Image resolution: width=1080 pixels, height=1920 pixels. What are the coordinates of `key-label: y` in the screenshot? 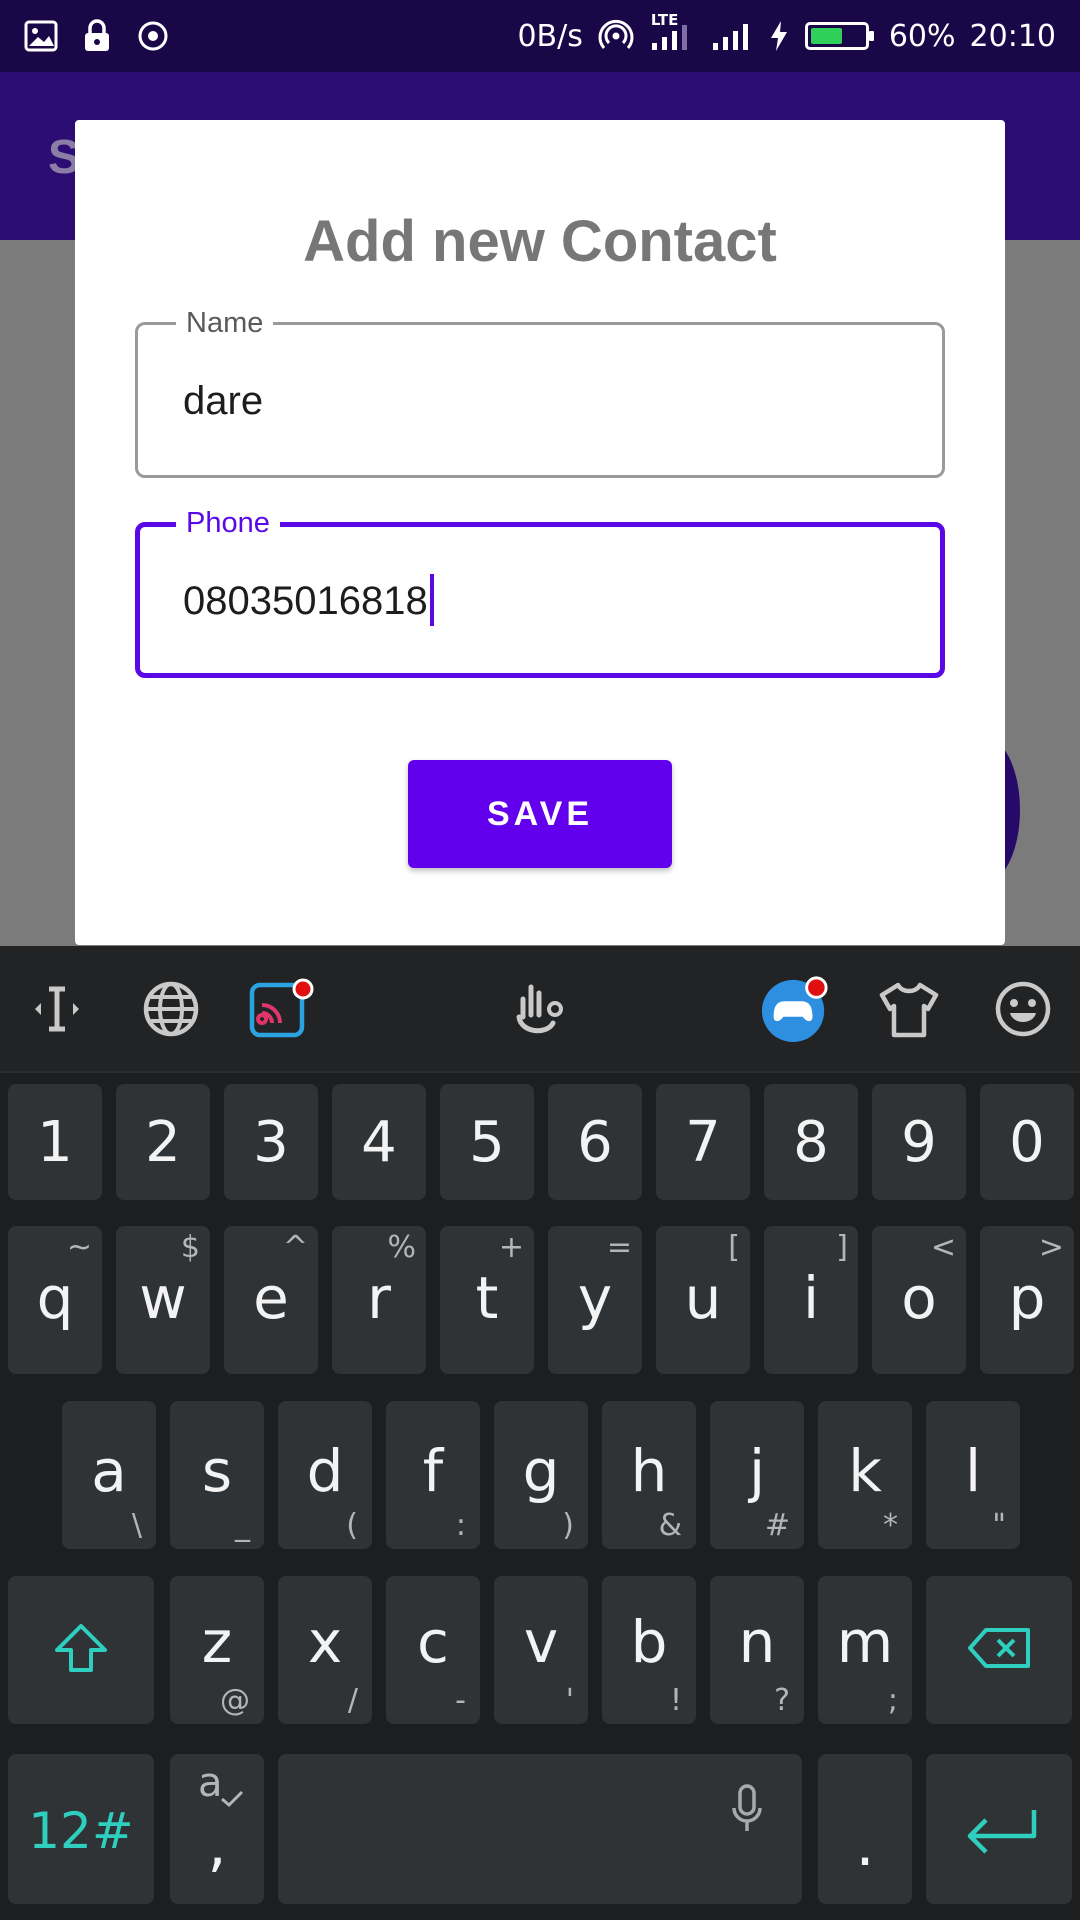 It's located at (595, 1298).